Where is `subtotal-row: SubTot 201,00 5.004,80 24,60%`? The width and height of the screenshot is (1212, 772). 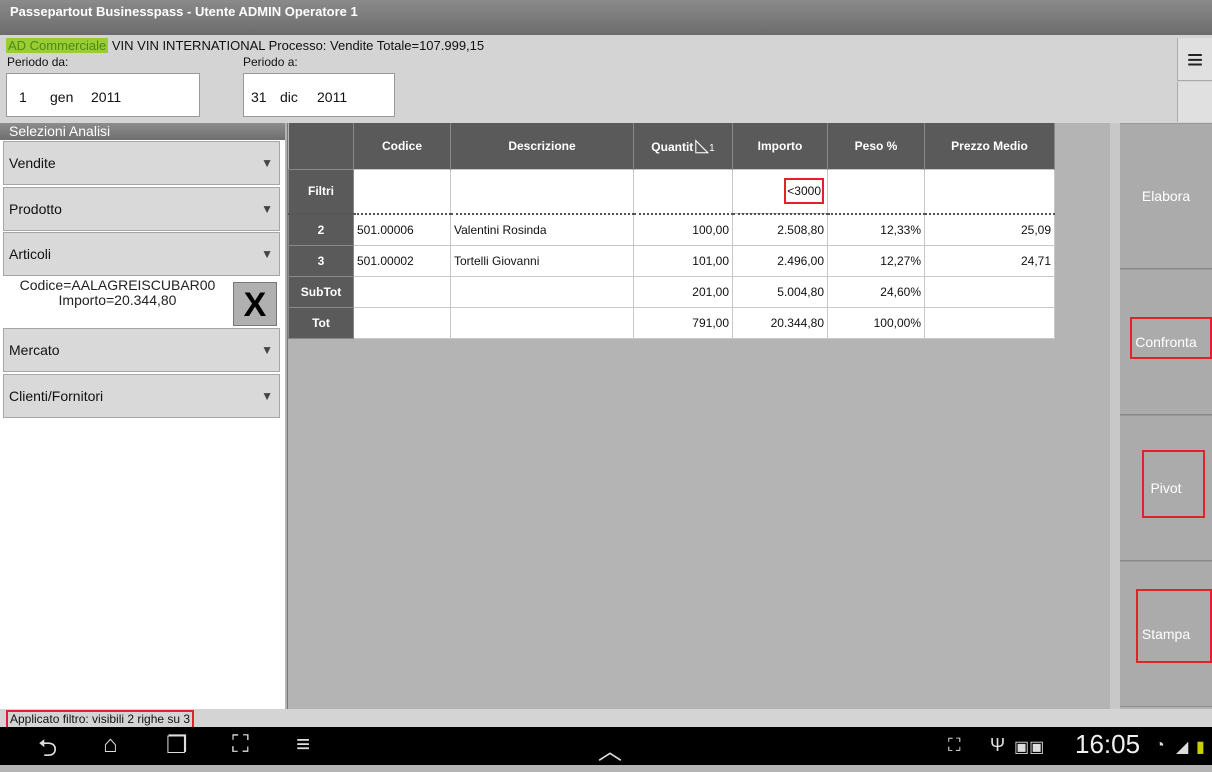 subtotal-row: SubTot 201,00 5.004,80 24,60% is located at coordinates (671, 291).